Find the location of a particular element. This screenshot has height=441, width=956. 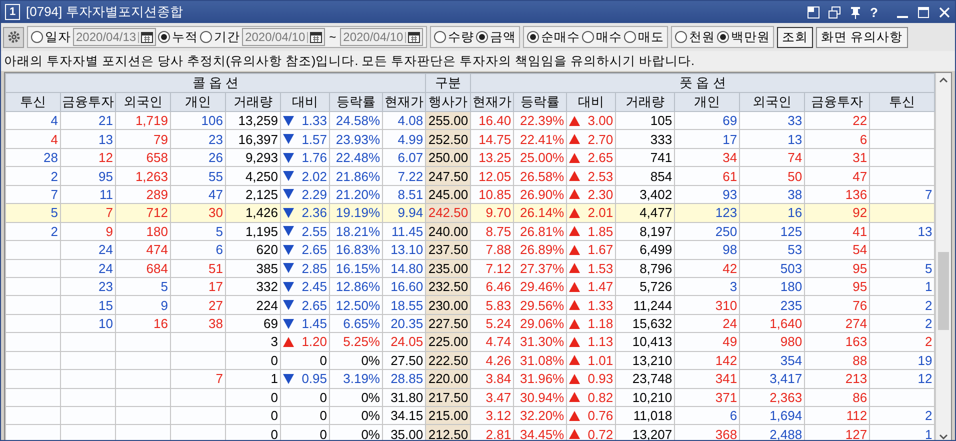

table-cell: 86 is located at coordinates (837, 397).